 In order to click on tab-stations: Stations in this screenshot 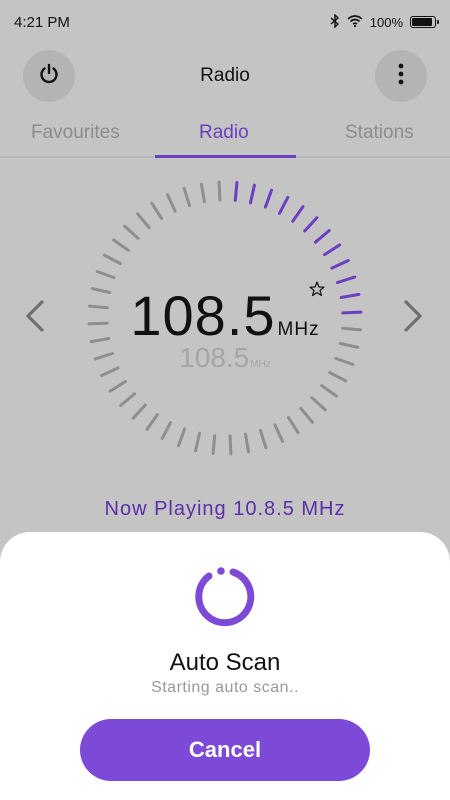, I will do `click(379, 133)`.